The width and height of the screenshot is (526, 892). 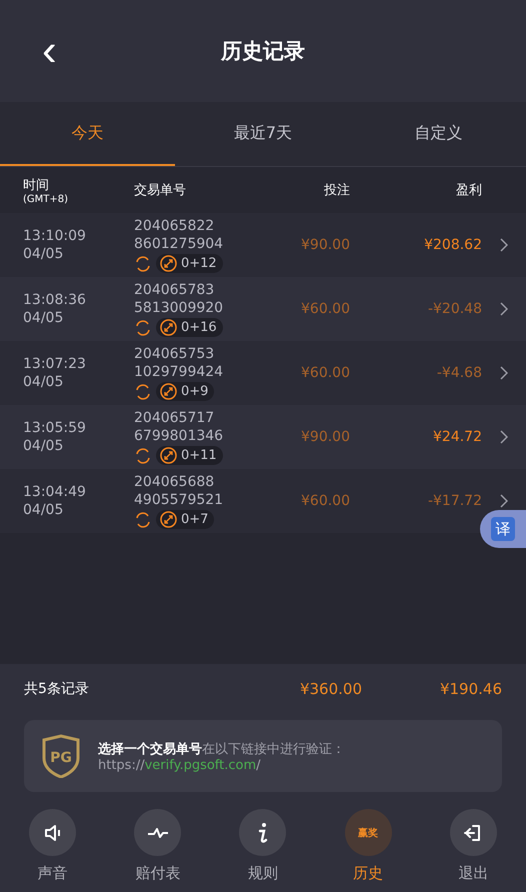 I want to click on shield-logo: PG, so click(x=61, y=756).